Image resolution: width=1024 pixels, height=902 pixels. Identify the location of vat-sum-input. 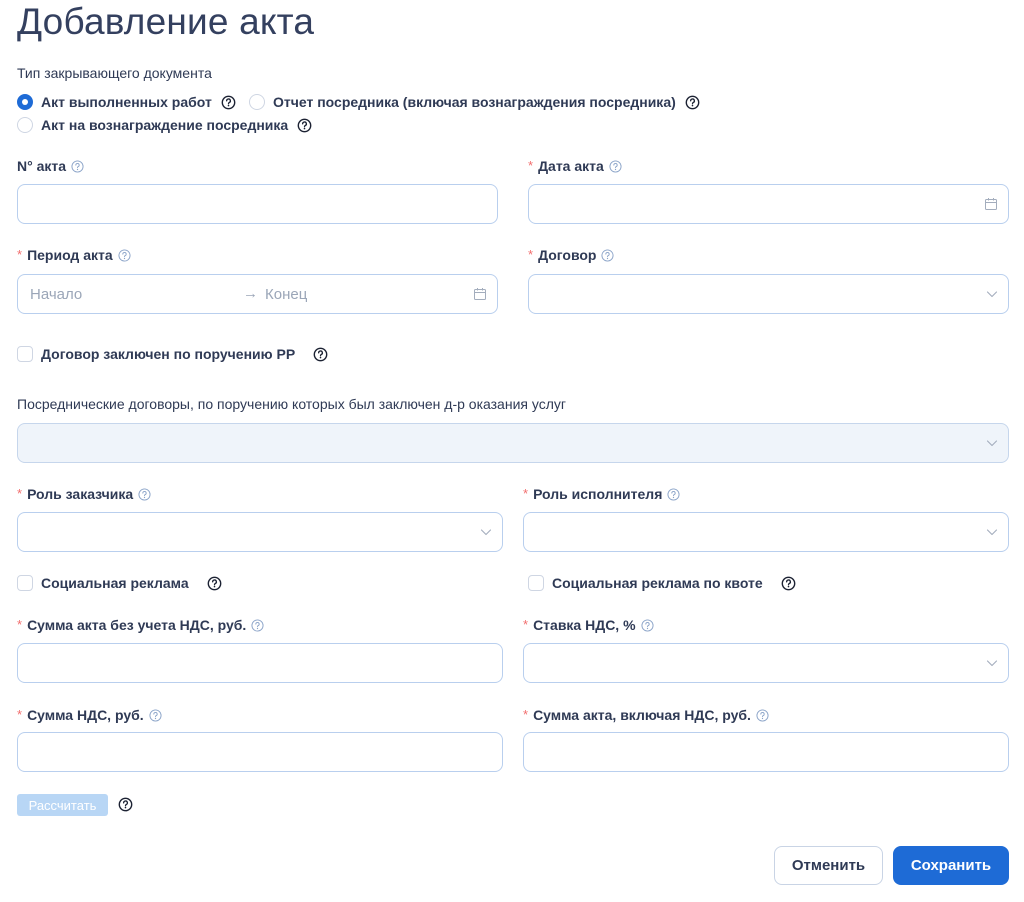
(260, 752).